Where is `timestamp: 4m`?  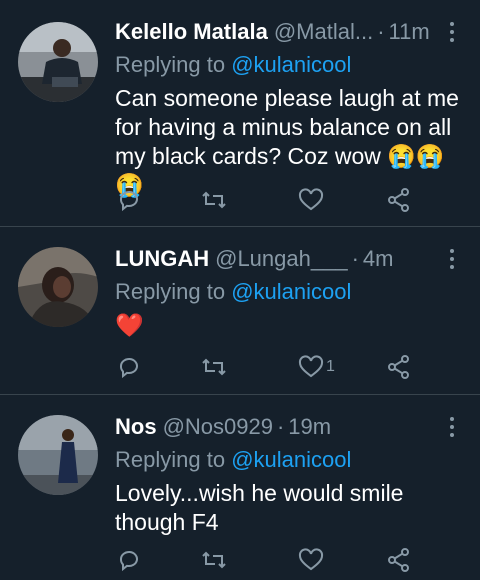
timestamp: 4m is located at coordinates (378, 259).